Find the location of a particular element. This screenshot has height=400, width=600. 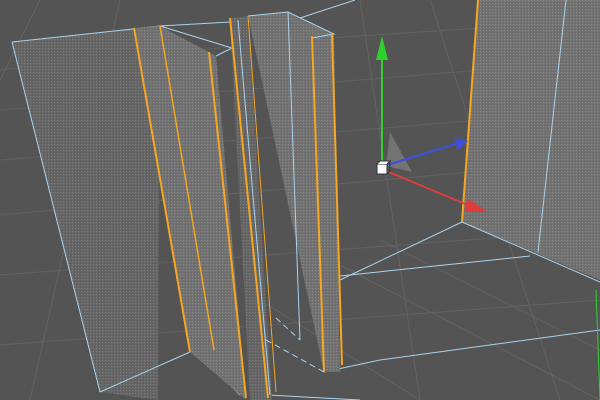

world-axis-line is located at coordinates (597, 344).